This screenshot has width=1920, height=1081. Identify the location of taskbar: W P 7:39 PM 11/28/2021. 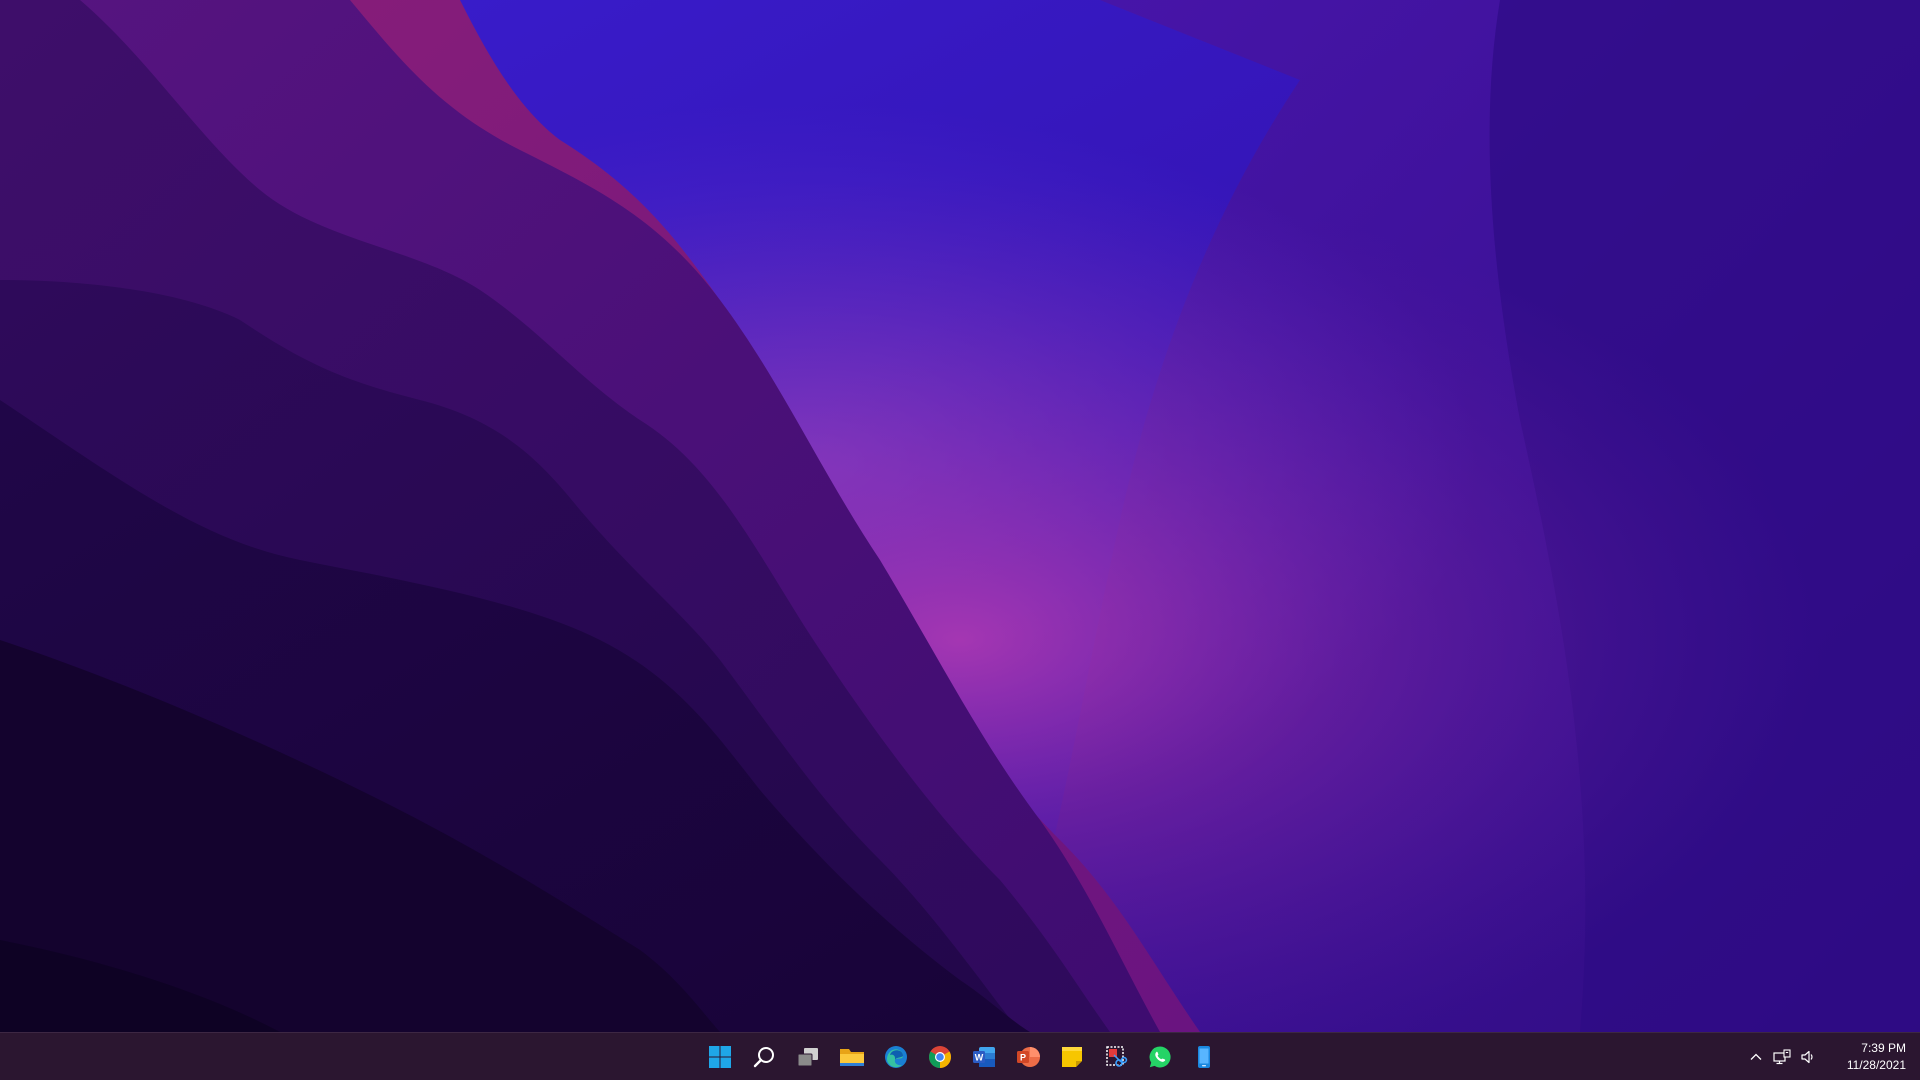
(960, 1056).